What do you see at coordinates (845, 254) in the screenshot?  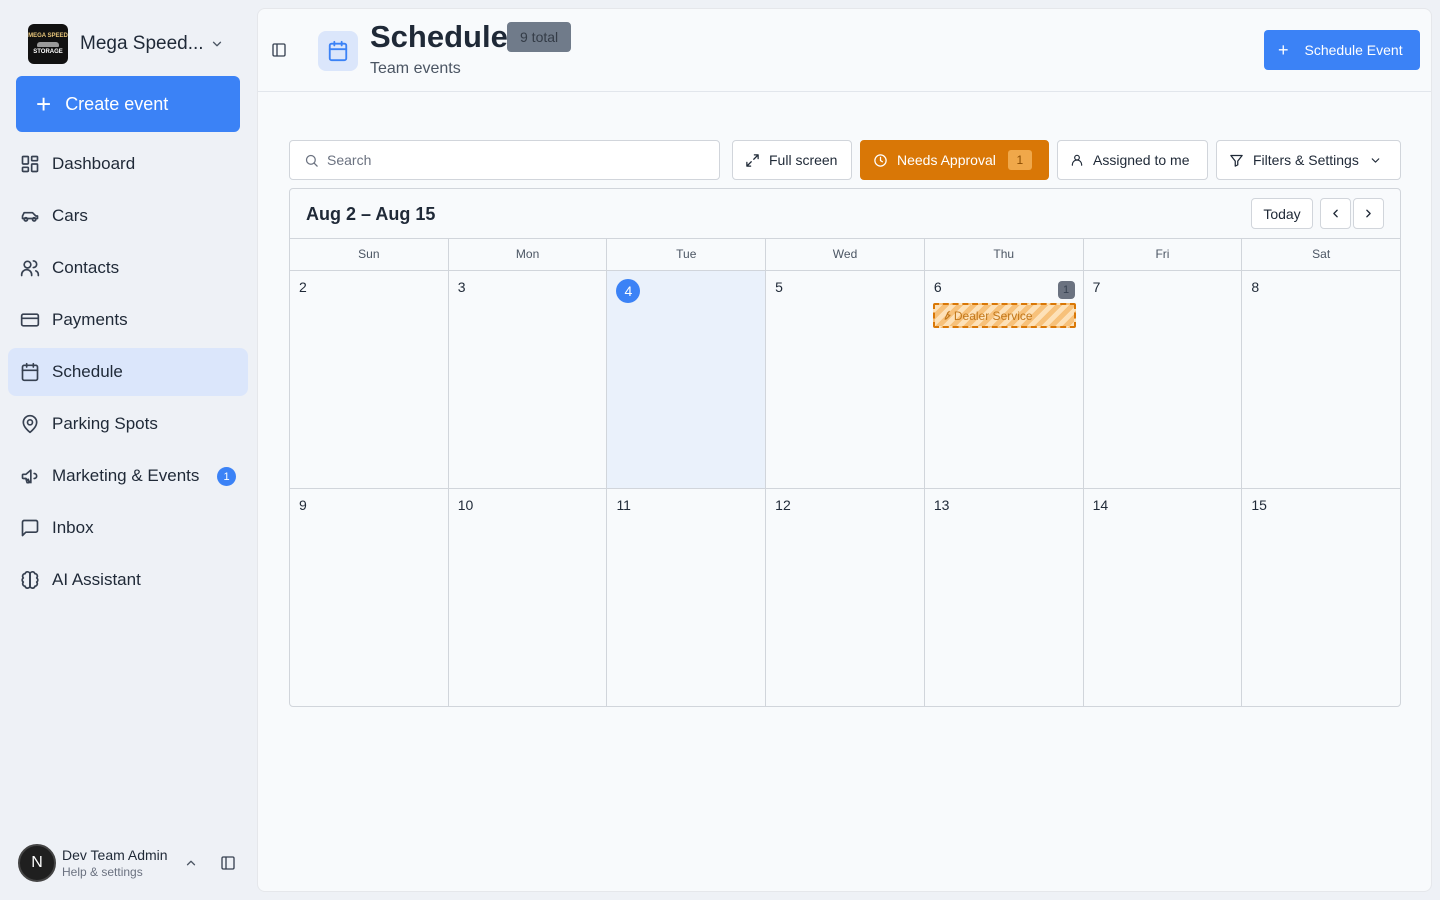 I see `weekday-header: Sun Mon Tue Wed Thu Fri Sat` at bounding box center [845, 254].